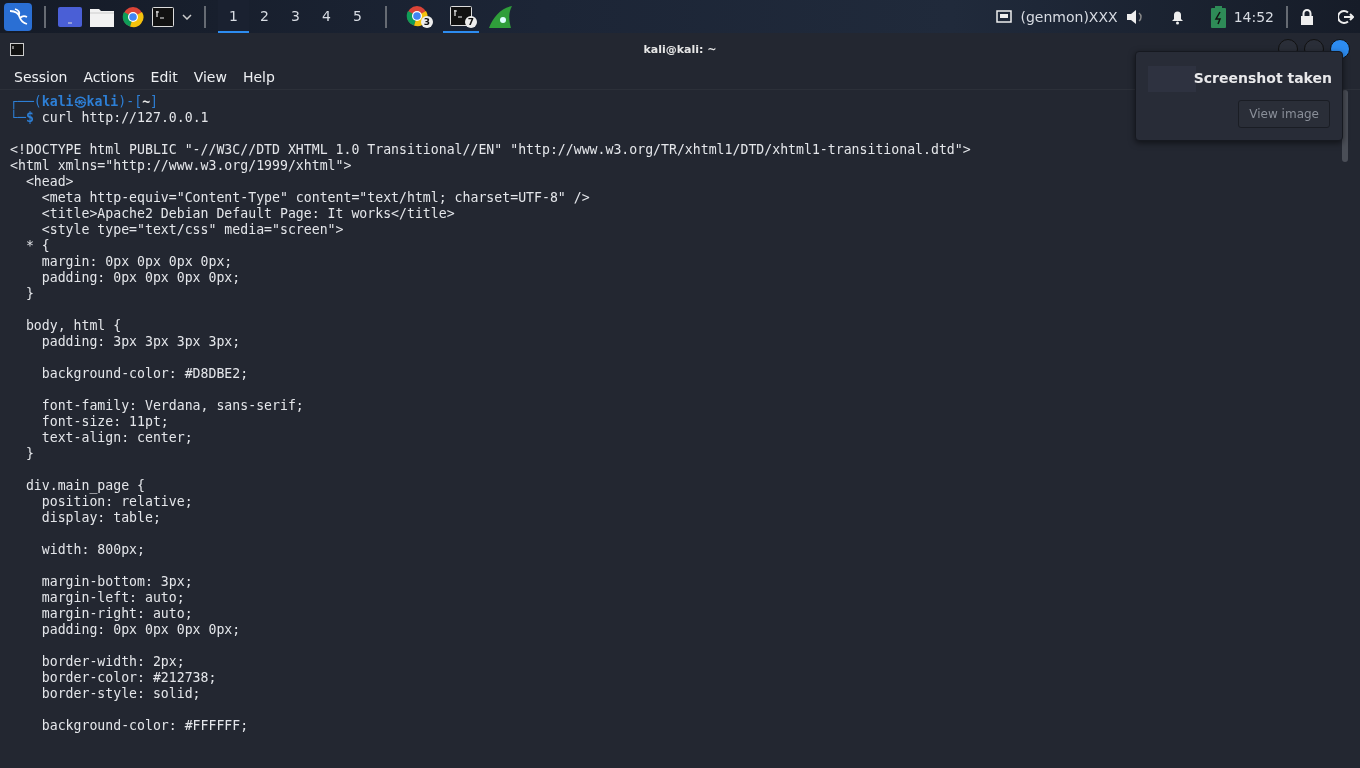 This screenshot has height=768, width=1360. Describe the element at coordinates (1262, 78) in the screenshot. I see `notification-title: Screenshot taken` at that location.